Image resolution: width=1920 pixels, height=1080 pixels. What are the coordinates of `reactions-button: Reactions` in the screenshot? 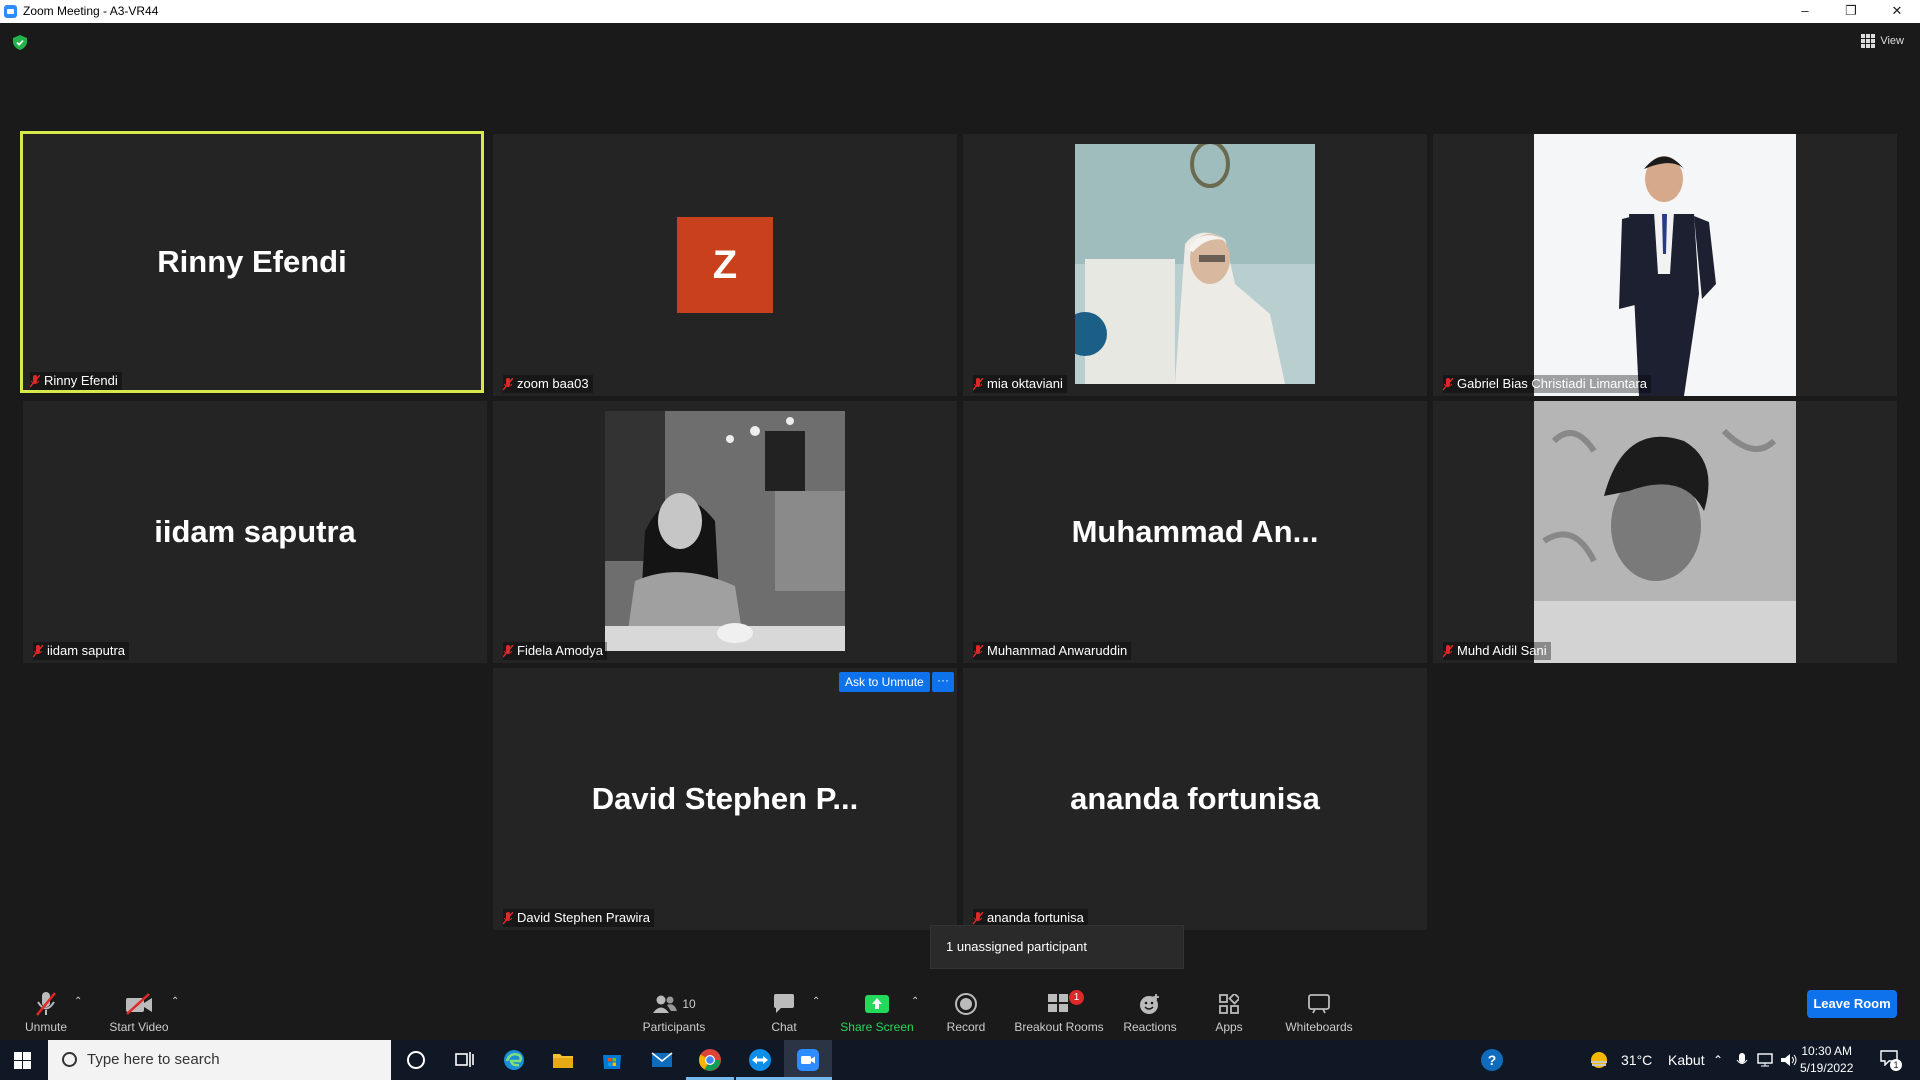 It's located at (1150, 1012).